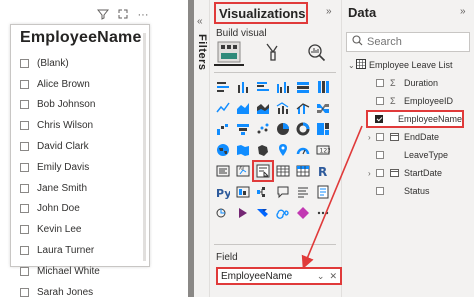 Image resolution: width=474 pixels, height=297 pixels. What do you see at coordinates (263, 192) in the screenshot?
I see `decomposition-tree-icon` at bounding box center [263, 192].